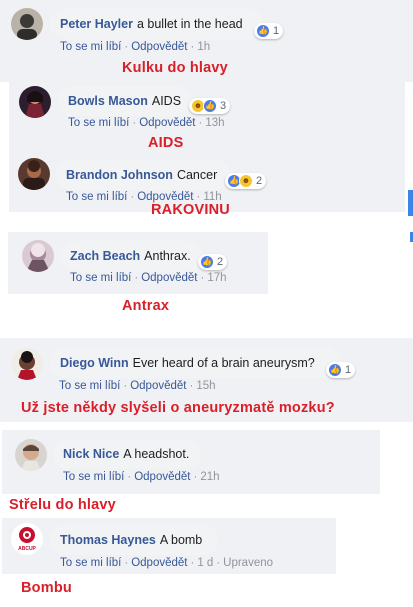 Image resolution: width=413 pixels, height=607 pixels. What do you see at coordinates (203, 47) in the screenshot?
I see `comment-time: 1h` at bounding box center [203, 47].